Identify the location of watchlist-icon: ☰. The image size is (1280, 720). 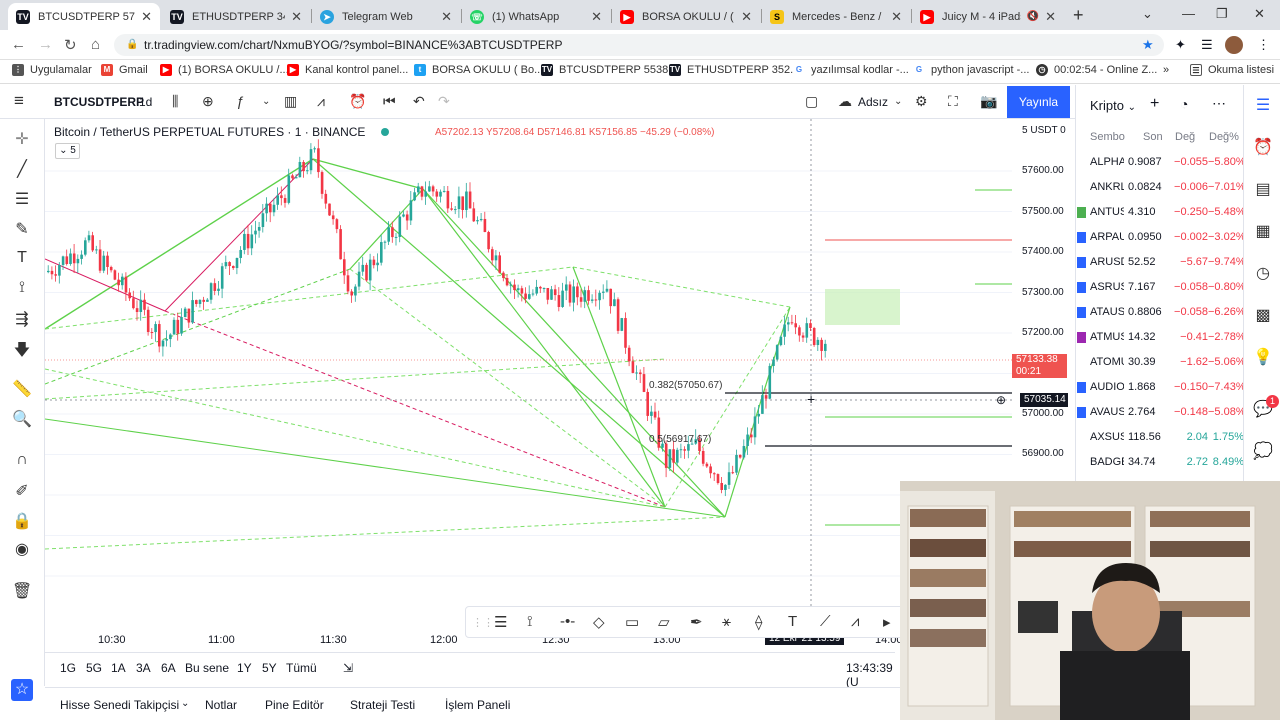
(1263, 105).